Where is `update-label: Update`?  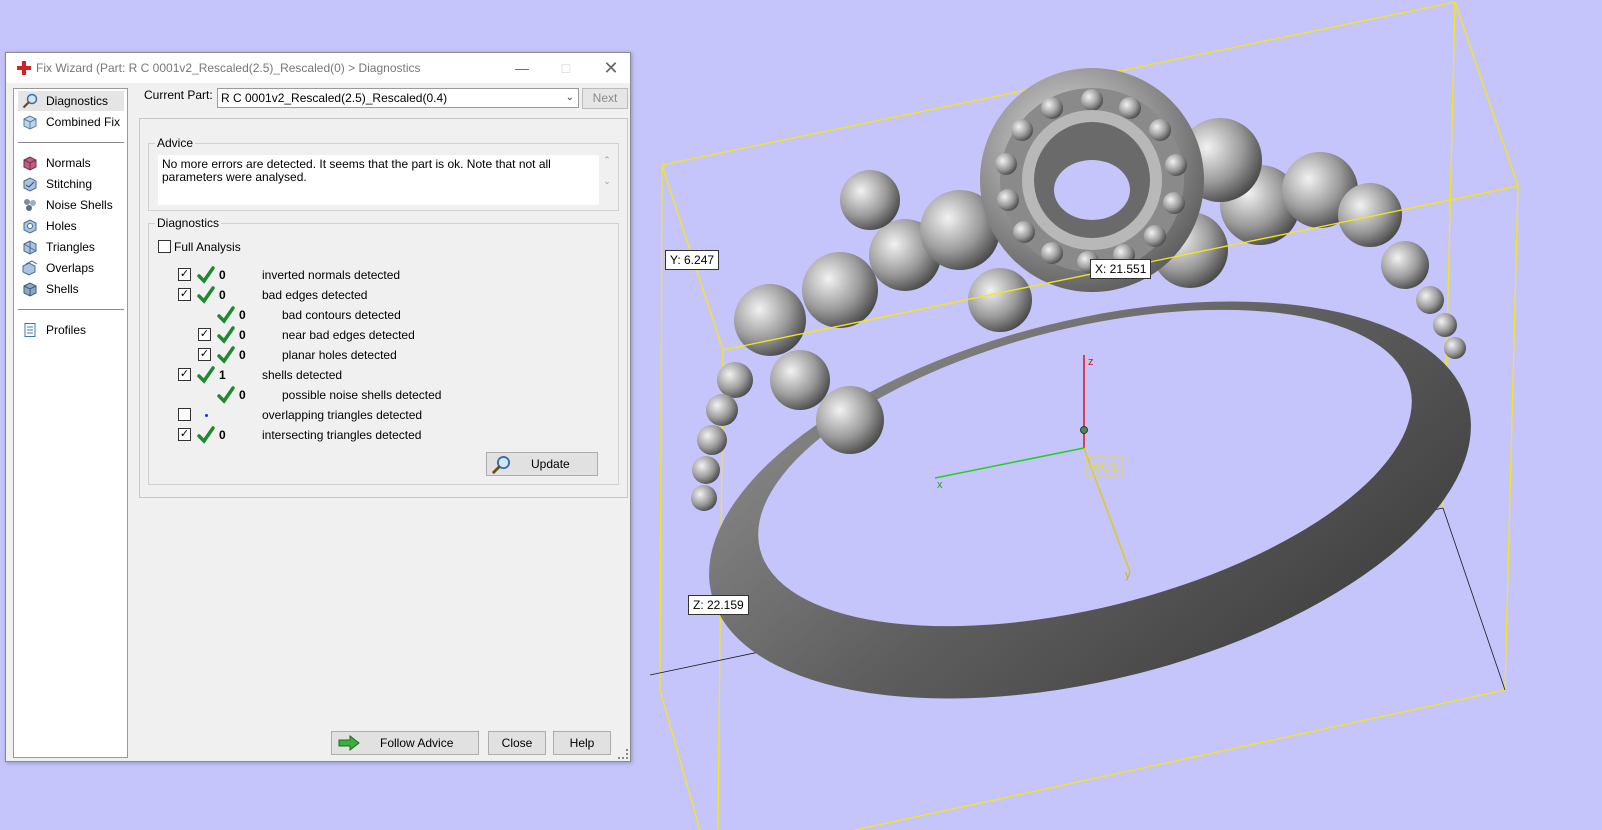 update-label: Update is located at coordinates (550, 464).